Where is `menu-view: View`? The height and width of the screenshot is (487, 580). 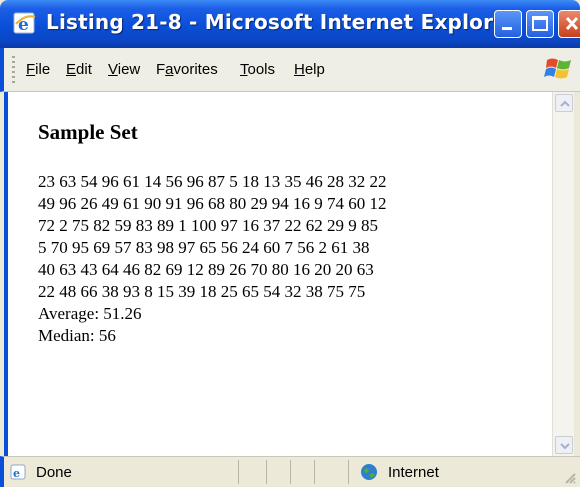 menu-view: View is located at coordinates (124, 69).